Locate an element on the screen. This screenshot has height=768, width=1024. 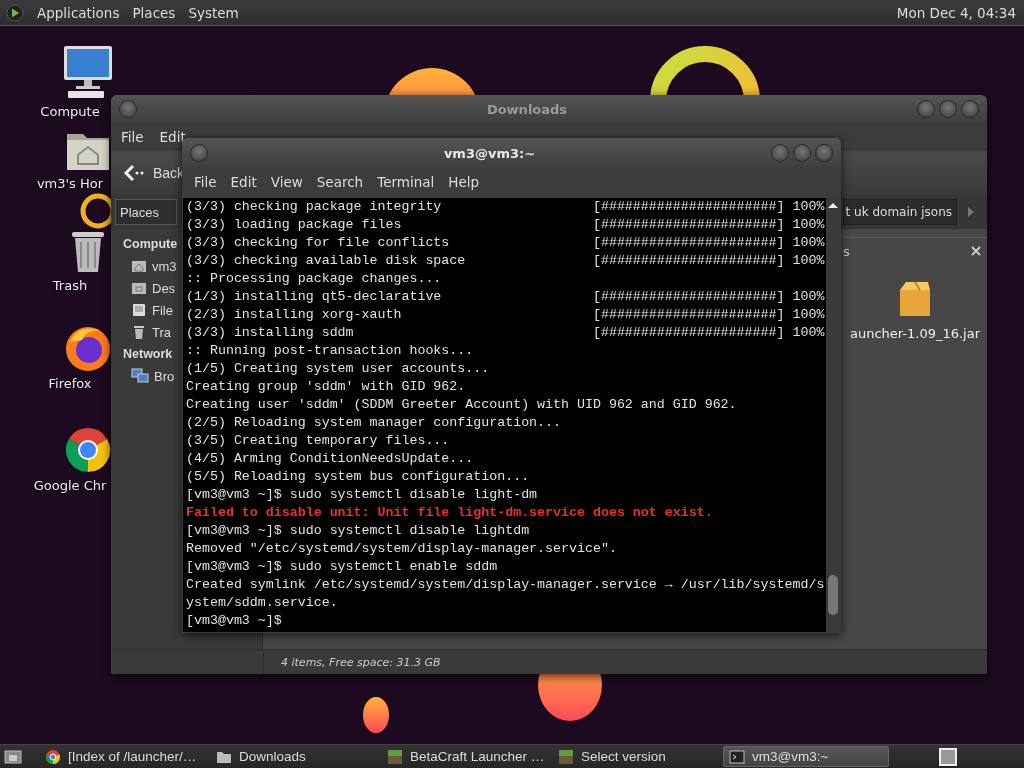
trash-icon is located at coordinates (139, 332).